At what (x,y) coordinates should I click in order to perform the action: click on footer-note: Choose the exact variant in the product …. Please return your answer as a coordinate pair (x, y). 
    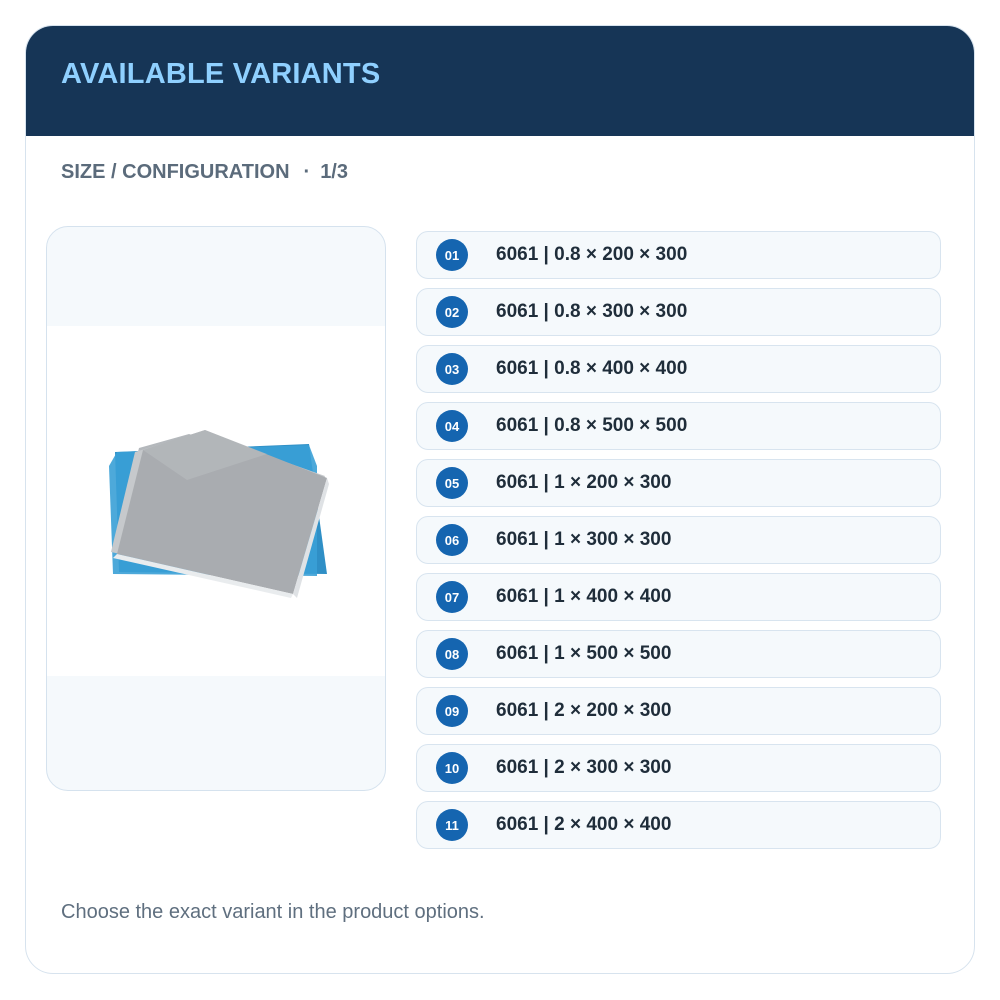
    Looking at the image, I should click on (273, 912).